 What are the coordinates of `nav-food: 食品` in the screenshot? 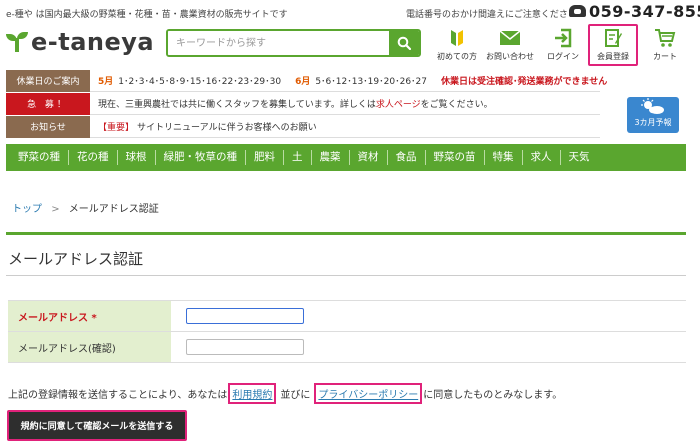 It's located at (407, 157).